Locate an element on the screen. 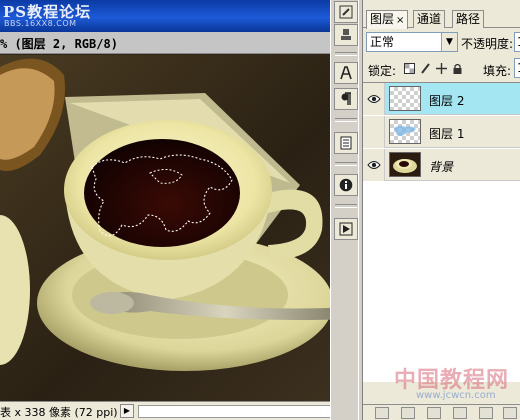 This screenshot has width=520, height=420. link-layers-icon is located at coordinates (382, 413).